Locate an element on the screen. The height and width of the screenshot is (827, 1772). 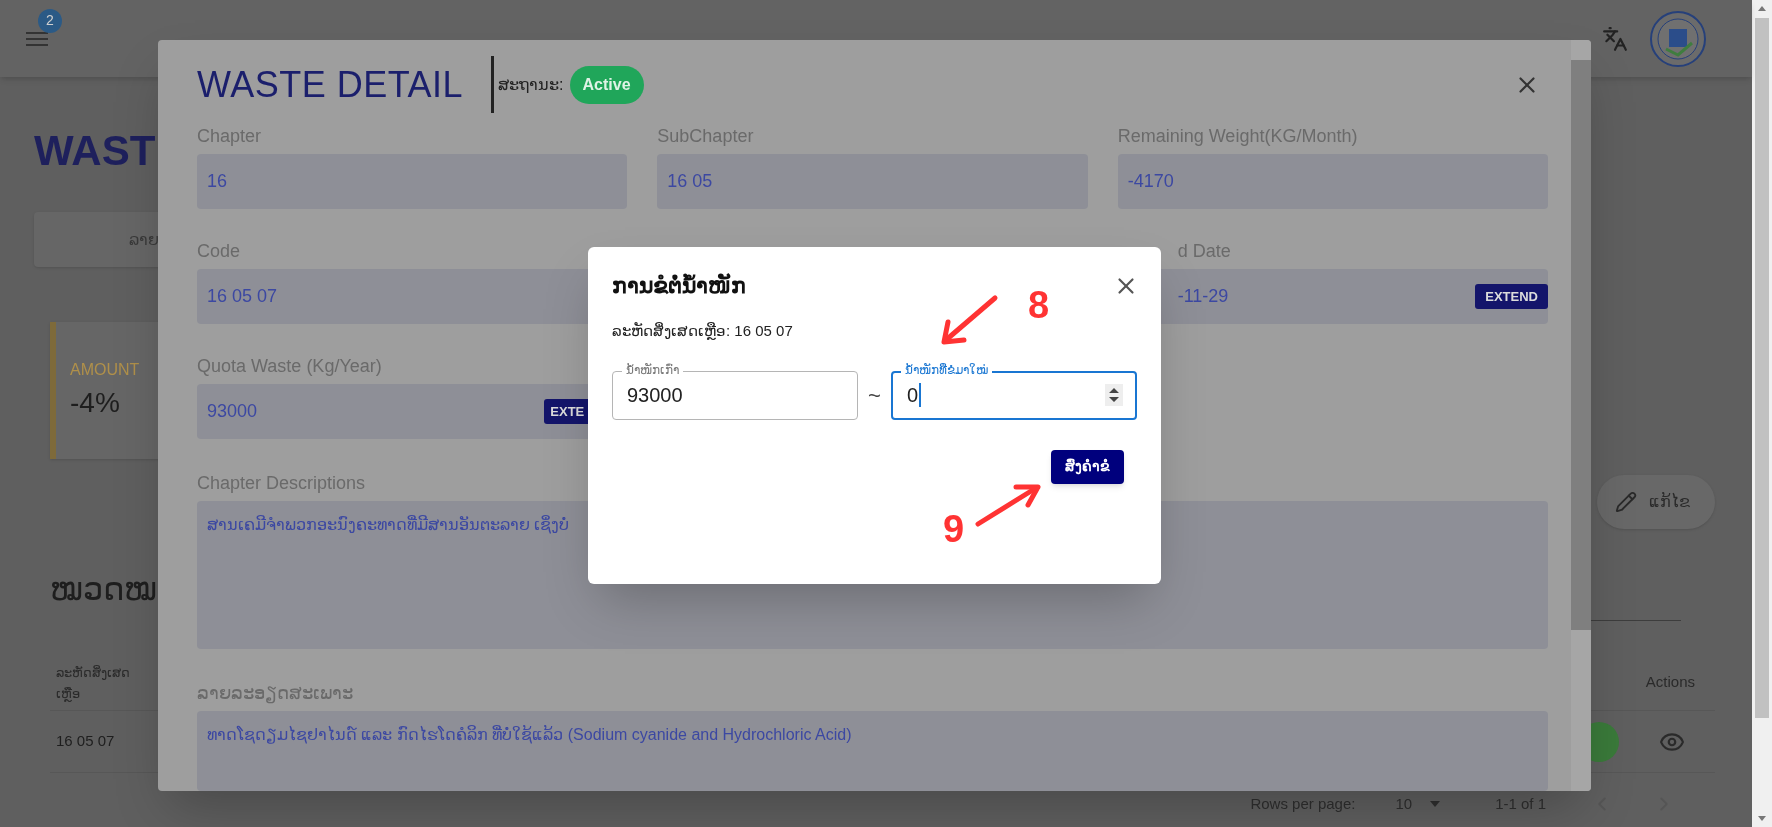
input-label: ນ້ຳໜັກທີ່ຂໍມາໃໝ່ is located at coordinates (946, 369).